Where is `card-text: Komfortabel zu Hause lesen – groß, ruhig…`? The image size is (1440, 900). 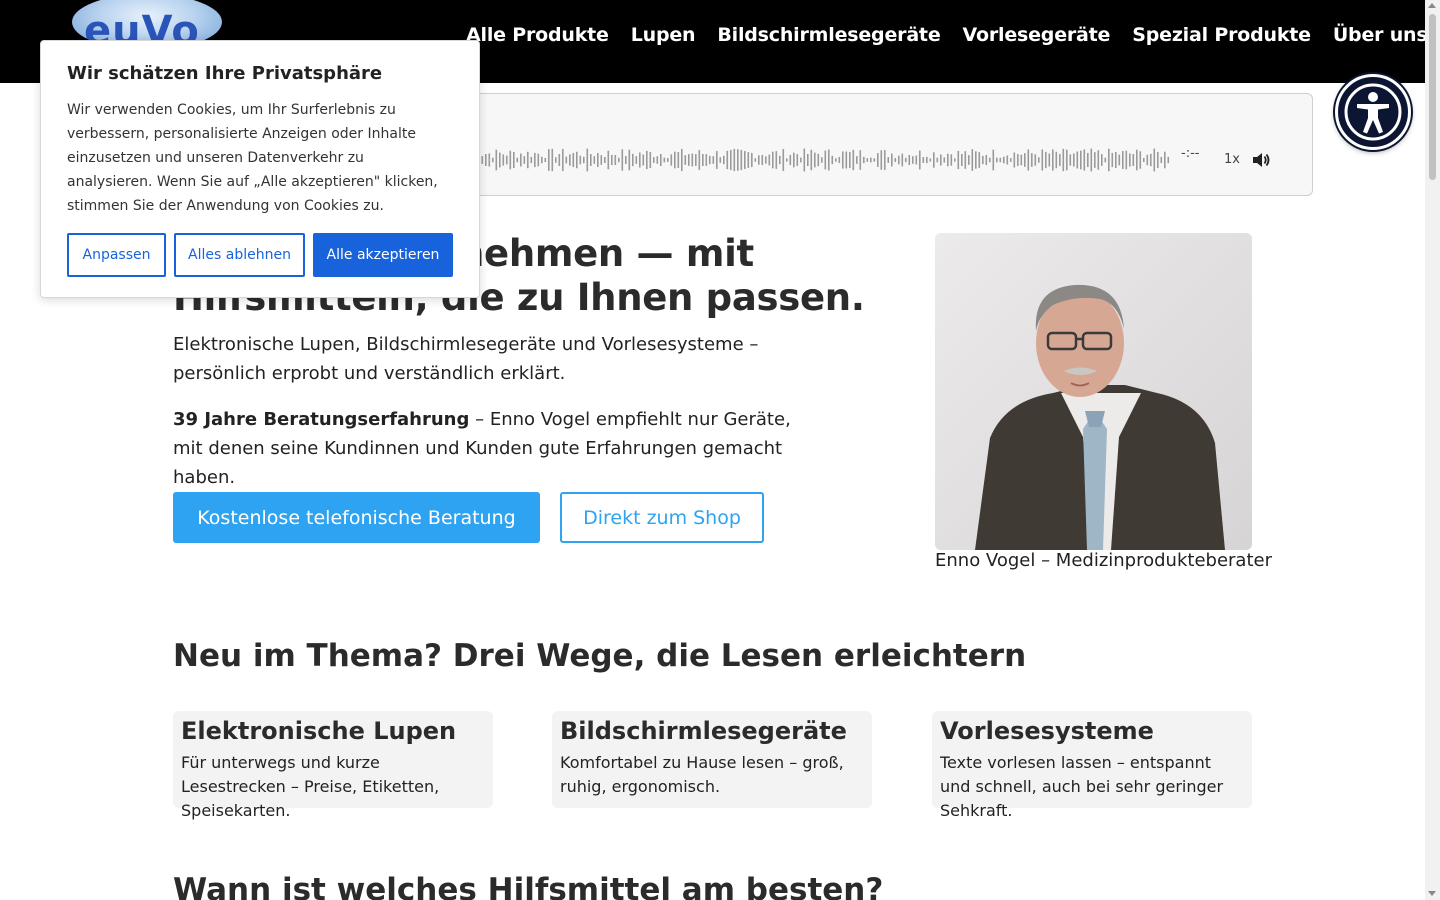 card-text: Komfortabel zu Hause lesen – groß, ruhig… is located at coordinates (702, 774).